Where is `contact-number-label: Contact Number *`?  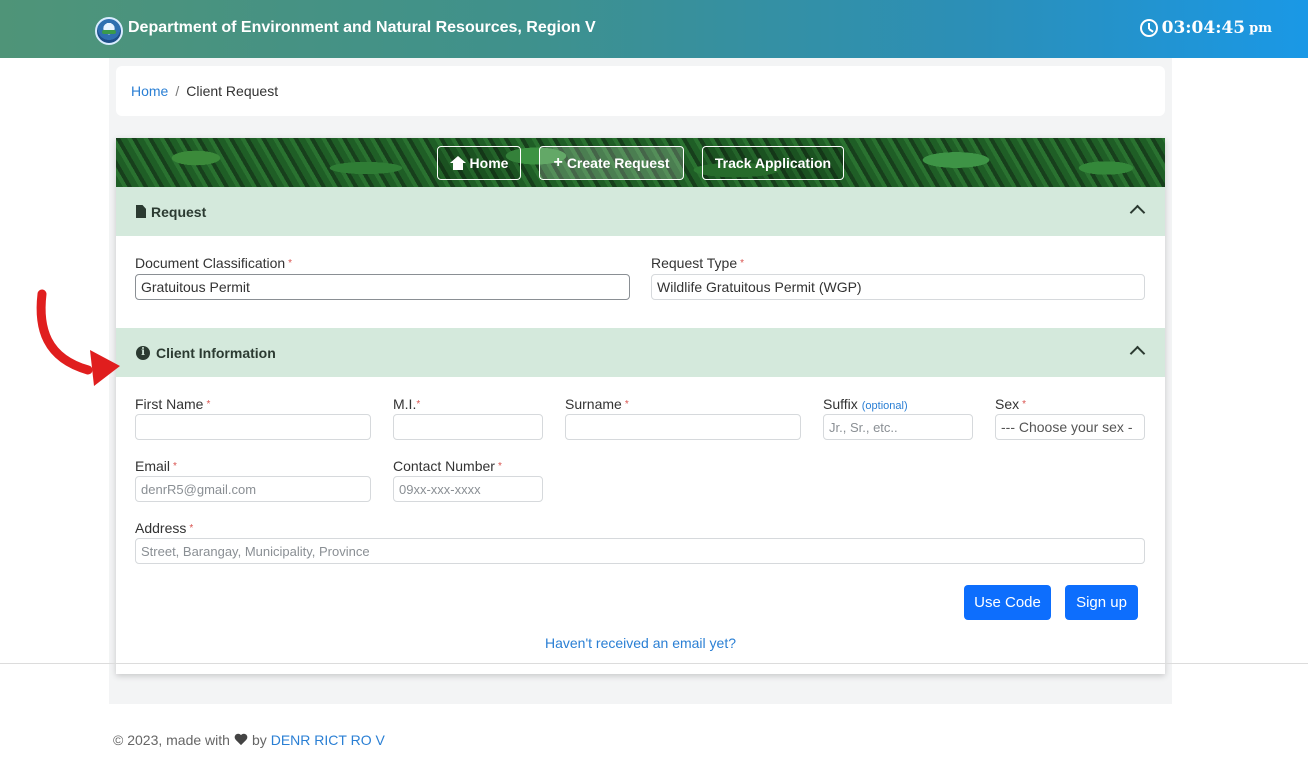 contact-number-label: Contact Number * is located at coordinates (447, 466).